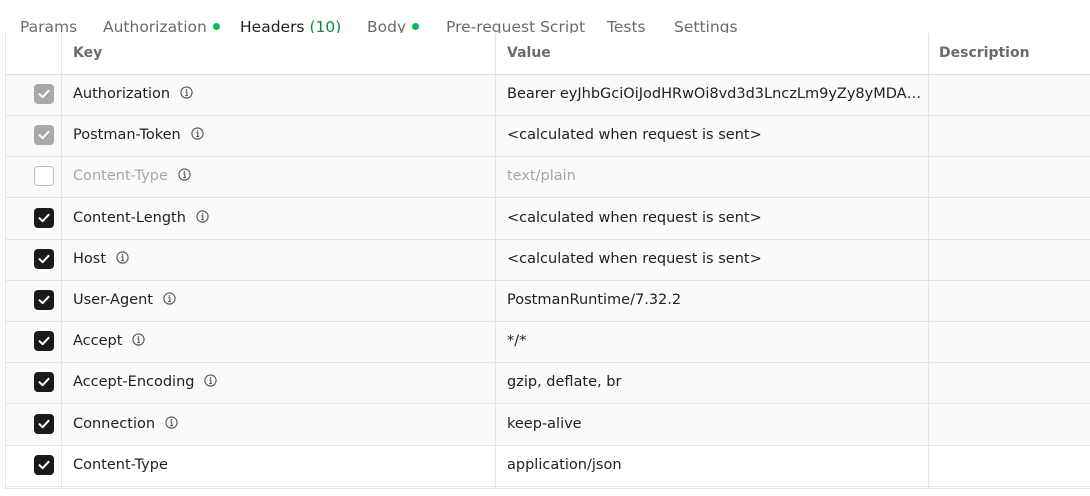 This screenshot has height=496, width=1090. What do you see at coordinates (717, 382) in the screenshot?
I see `header-value: gzip, deflate, br` at bounding box center [717, 382].